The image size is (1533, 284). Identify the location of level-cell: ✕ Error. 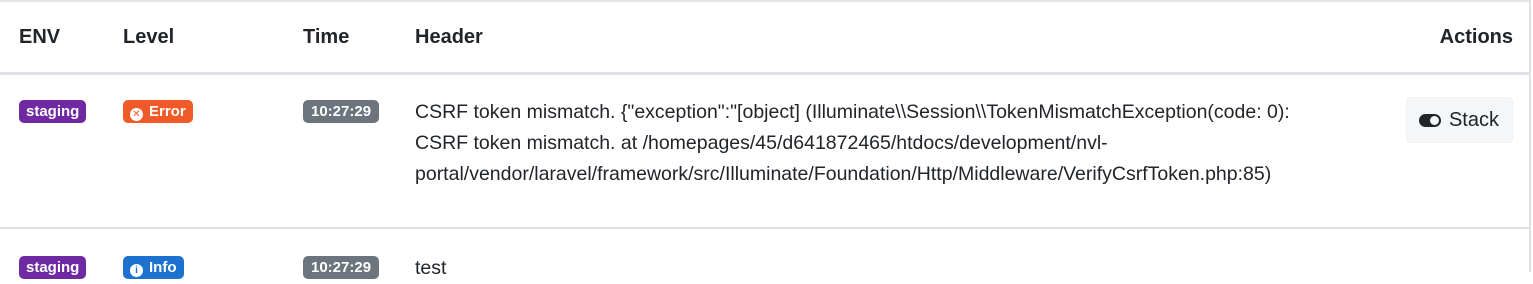
(194, 151).